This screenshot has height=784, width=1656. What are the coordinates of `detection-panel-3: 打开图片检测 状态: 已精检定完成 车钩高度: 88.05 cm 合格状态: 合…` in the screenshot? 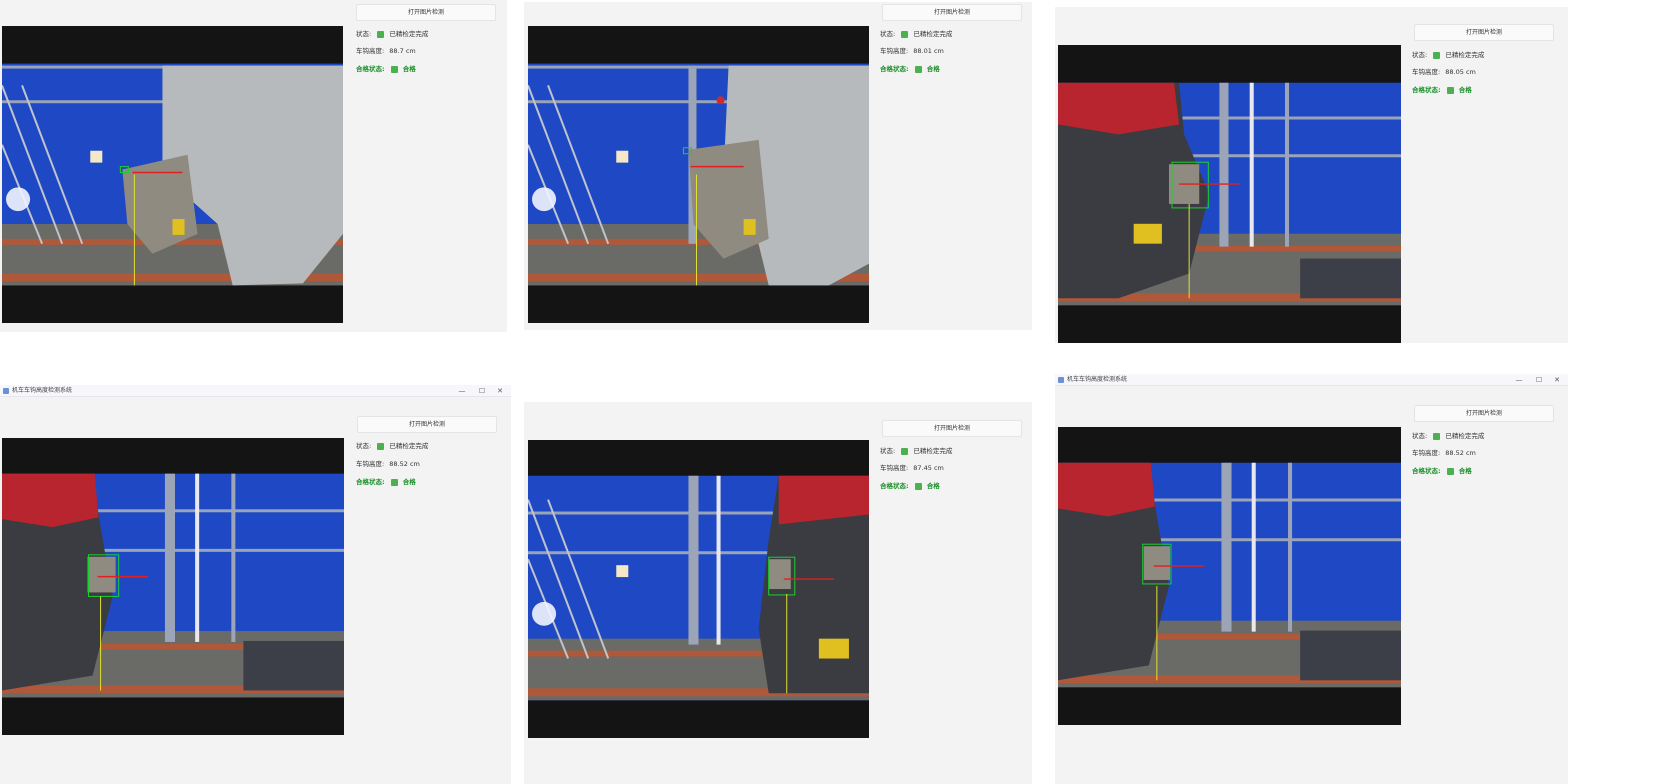 It's located at (1311, 175).